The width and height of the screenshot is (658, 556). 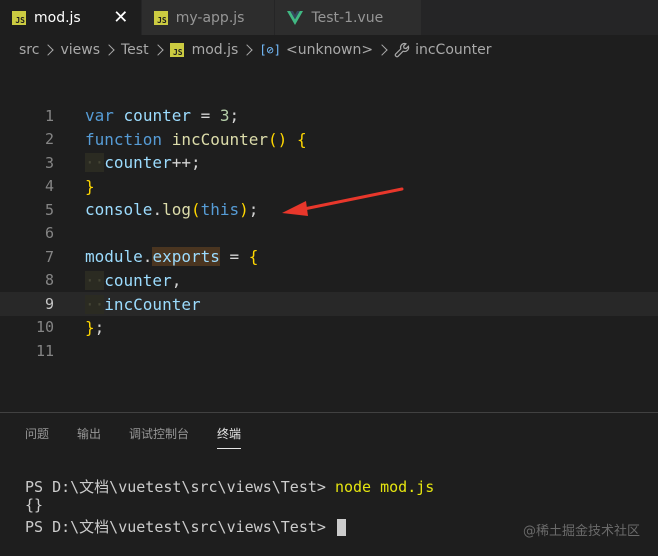 I want to click on tab-debug-console: 调试控制台, so click(x=159, y=437).